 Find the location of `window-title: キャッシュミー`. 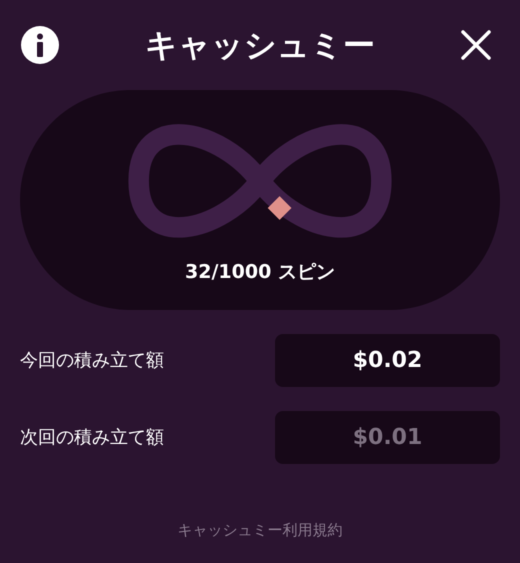

window-title: キャッシュミー is located at coordinates (260, 45).